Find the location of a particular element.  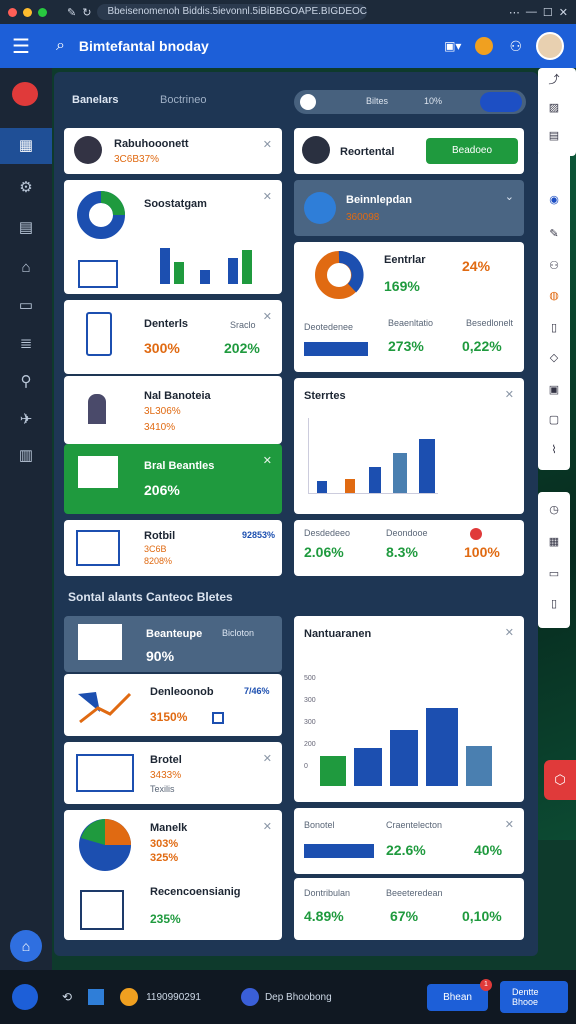

pin-icon: ✎ is located at coordinates (71, 12).